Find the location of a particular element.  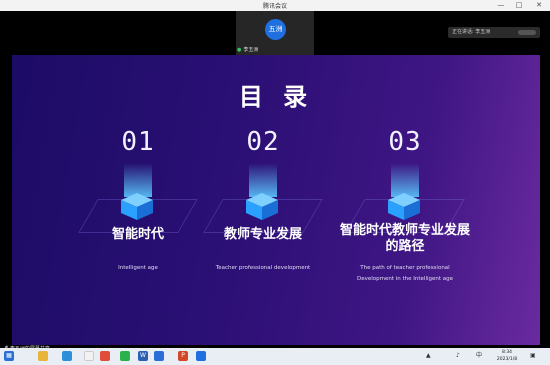

tencent-meeting-icon is located at coordinates (159, 356).